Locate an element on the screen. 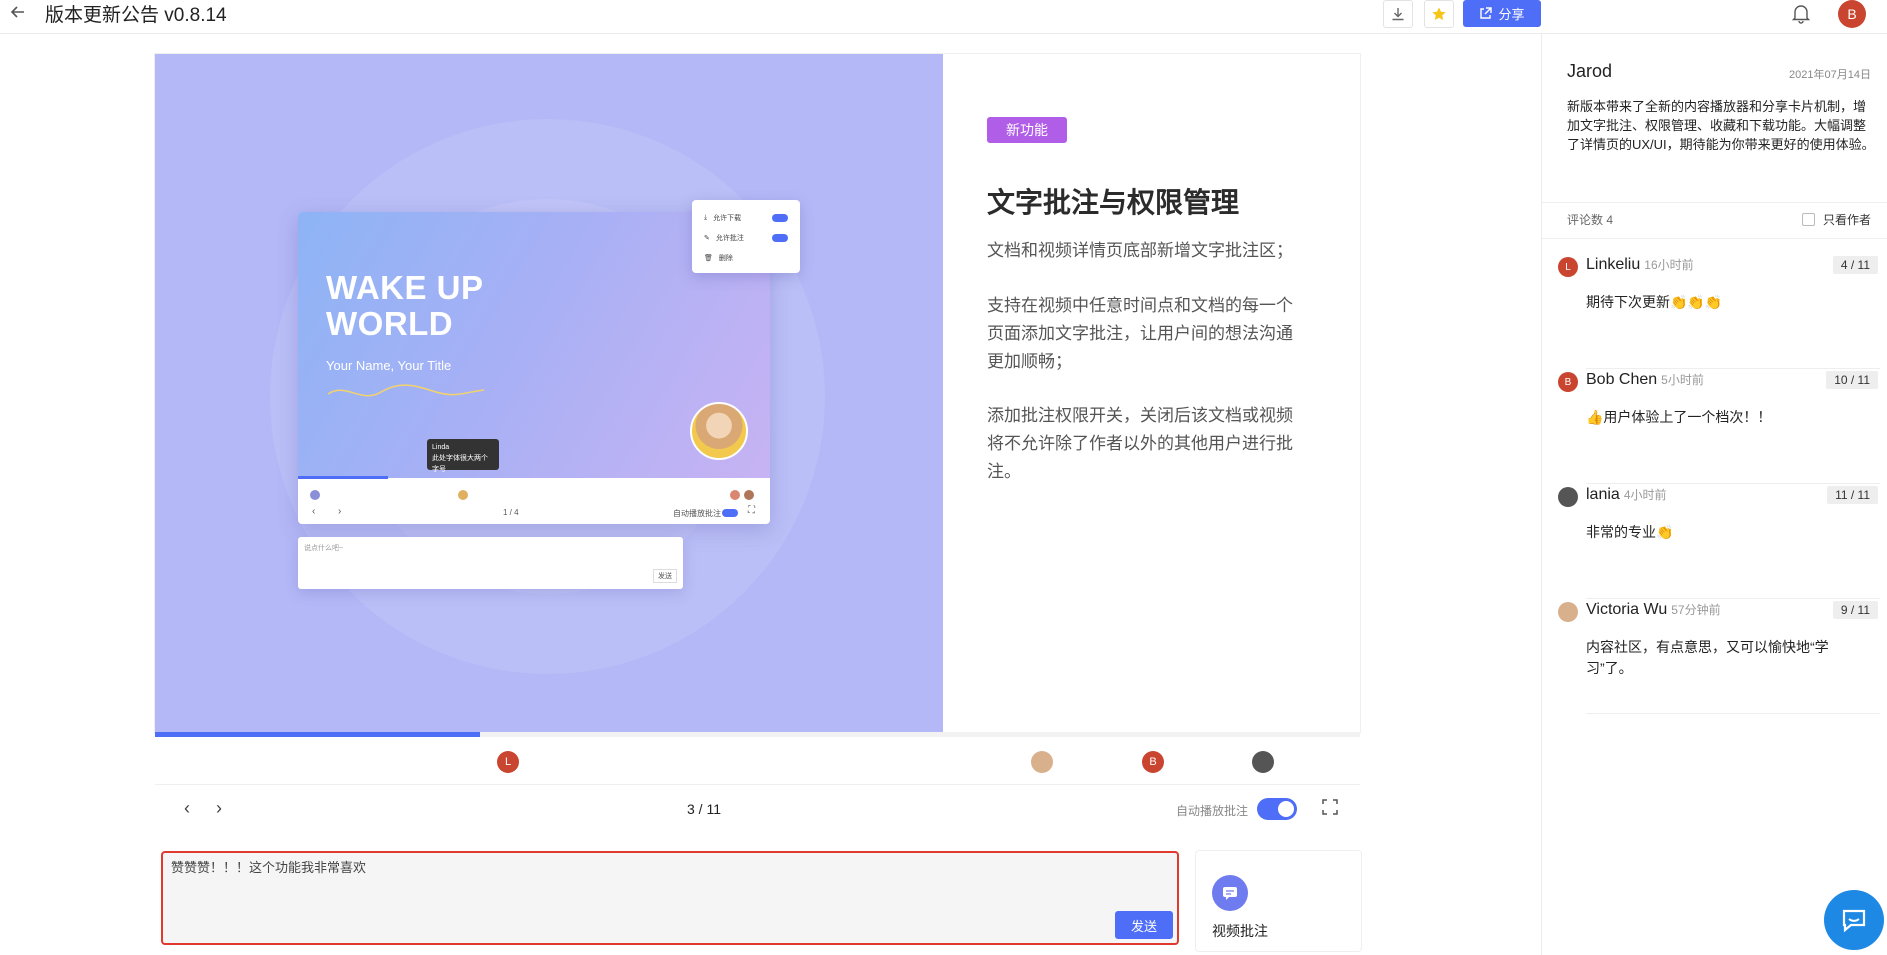  comment-page-badge: 9 / 11 is located at coordinates (1855, 610).